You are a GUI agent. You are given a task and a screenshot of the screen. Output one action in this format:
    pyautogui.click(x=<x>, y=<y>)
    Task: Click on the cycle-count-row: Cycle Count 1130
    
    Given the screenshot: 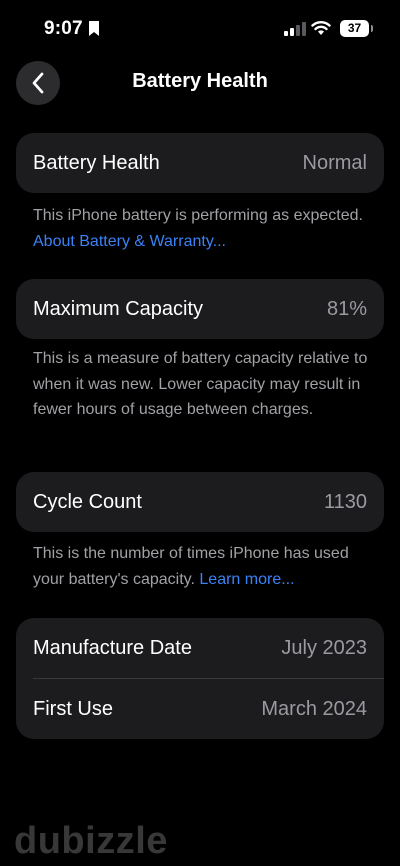 What is the action you would take?
    pyautogui.click(x=200, y=502)
    